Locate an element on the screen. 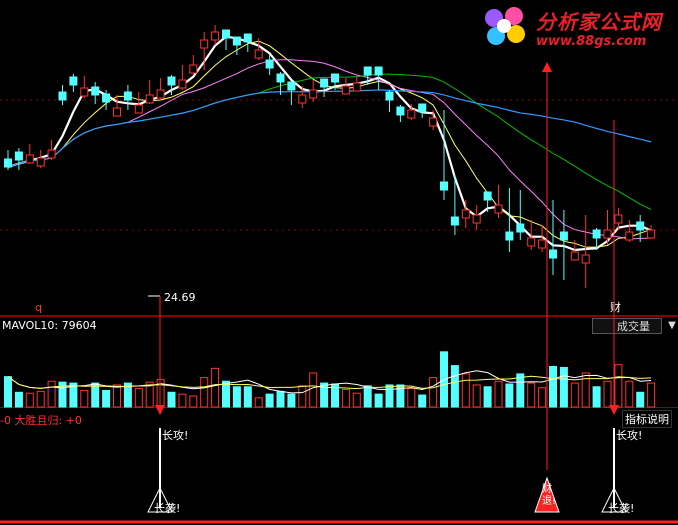 This screenshot has width=678, height=525. logo-url: www.88gs.com is located at coordinates (591, 41).